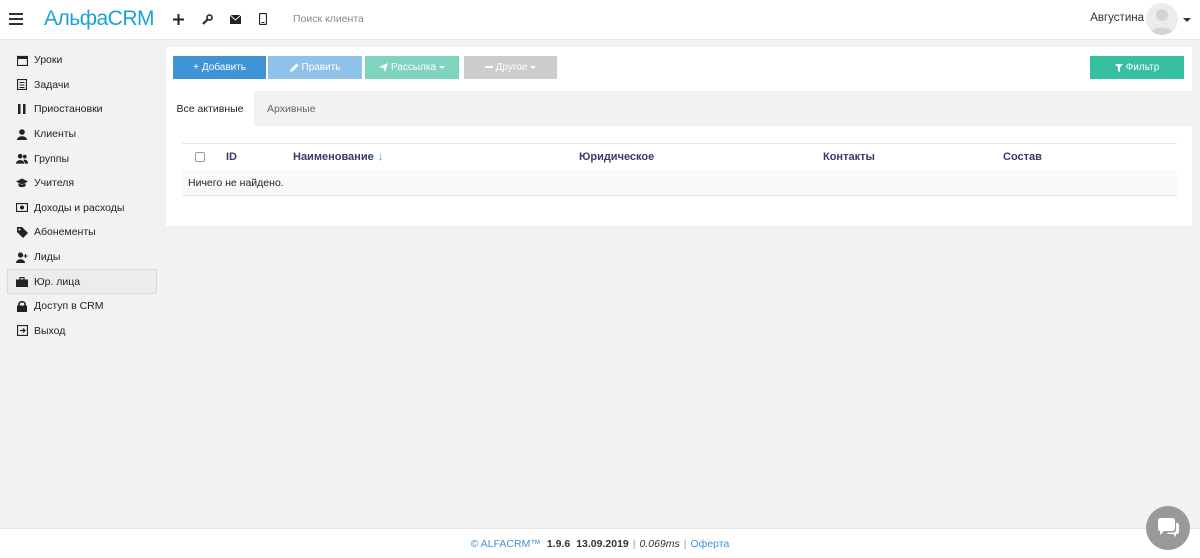 The image size is (1200, 558). I want to click on footer-render-time: 0.069ms, so click(659, 543).